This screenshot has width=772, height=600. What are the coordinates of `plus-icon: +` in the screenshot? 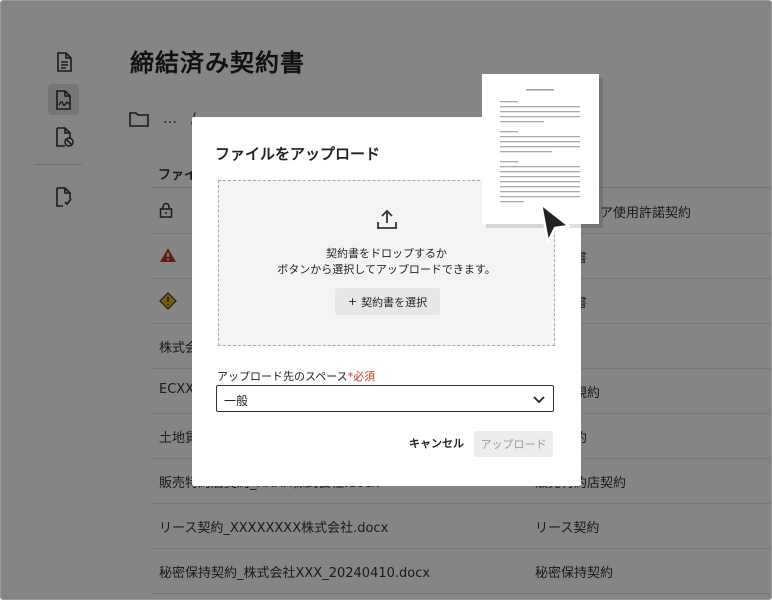 It's located at (352, 301).